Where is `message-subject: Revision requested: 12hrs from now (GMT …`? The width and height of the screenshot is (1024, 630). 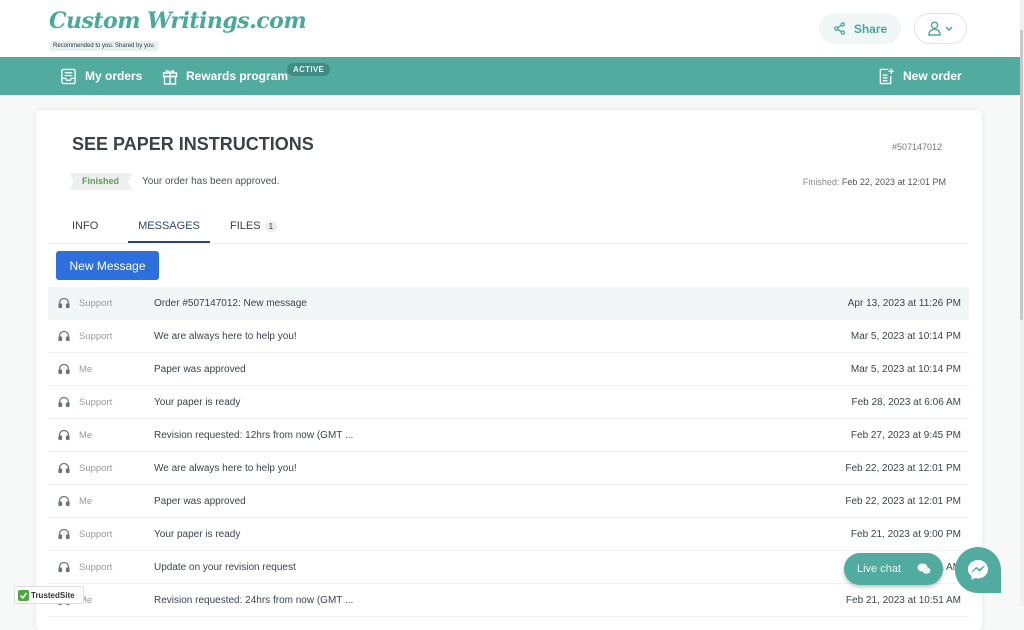 message-subject: Revision requested: 12hrs from now (GMT … is located at coordinates (253, 435).